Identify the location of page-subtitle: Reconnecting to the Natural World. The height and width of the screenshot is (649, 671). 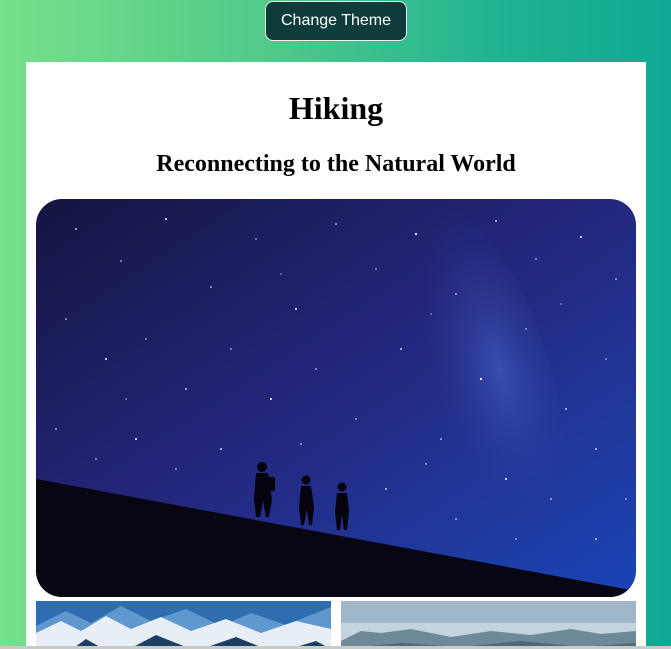
(336, 164).